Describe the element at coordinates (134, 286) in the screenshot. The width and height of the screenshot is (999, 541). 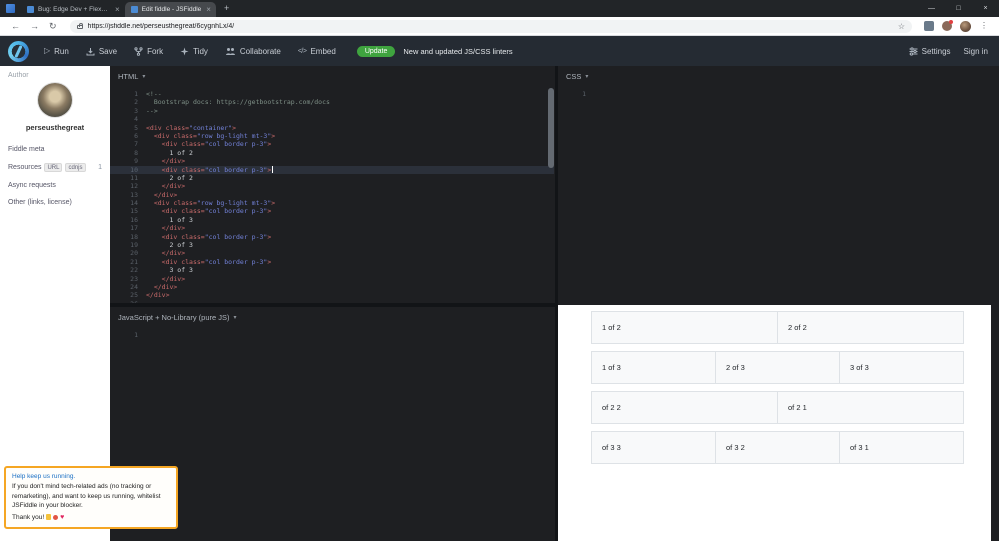
I see `line-number: 24` at that location.